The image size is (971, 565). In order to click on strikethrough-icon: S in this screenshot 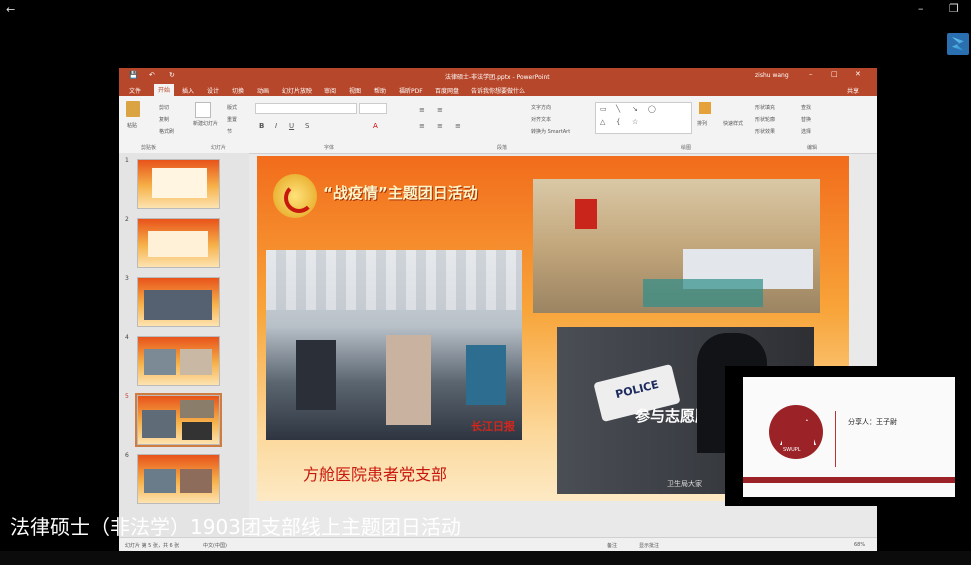, I will do `click(307, 126)`.